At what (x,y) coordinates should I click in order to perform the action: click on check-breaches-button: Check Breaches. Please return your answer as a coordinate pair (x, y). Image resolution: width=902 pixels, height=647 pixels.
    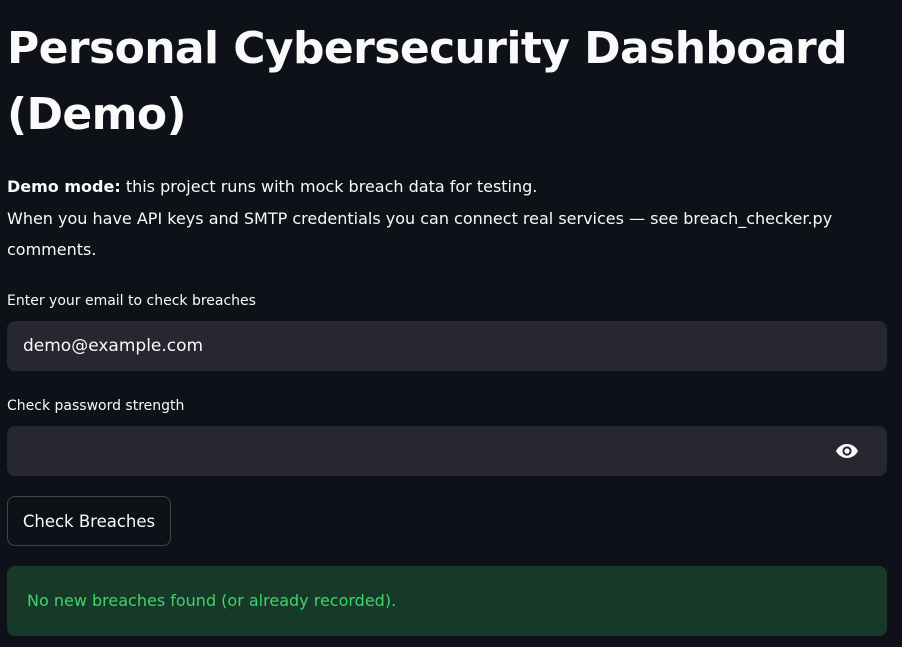
    Looking at the image, I should click on (89, 521).